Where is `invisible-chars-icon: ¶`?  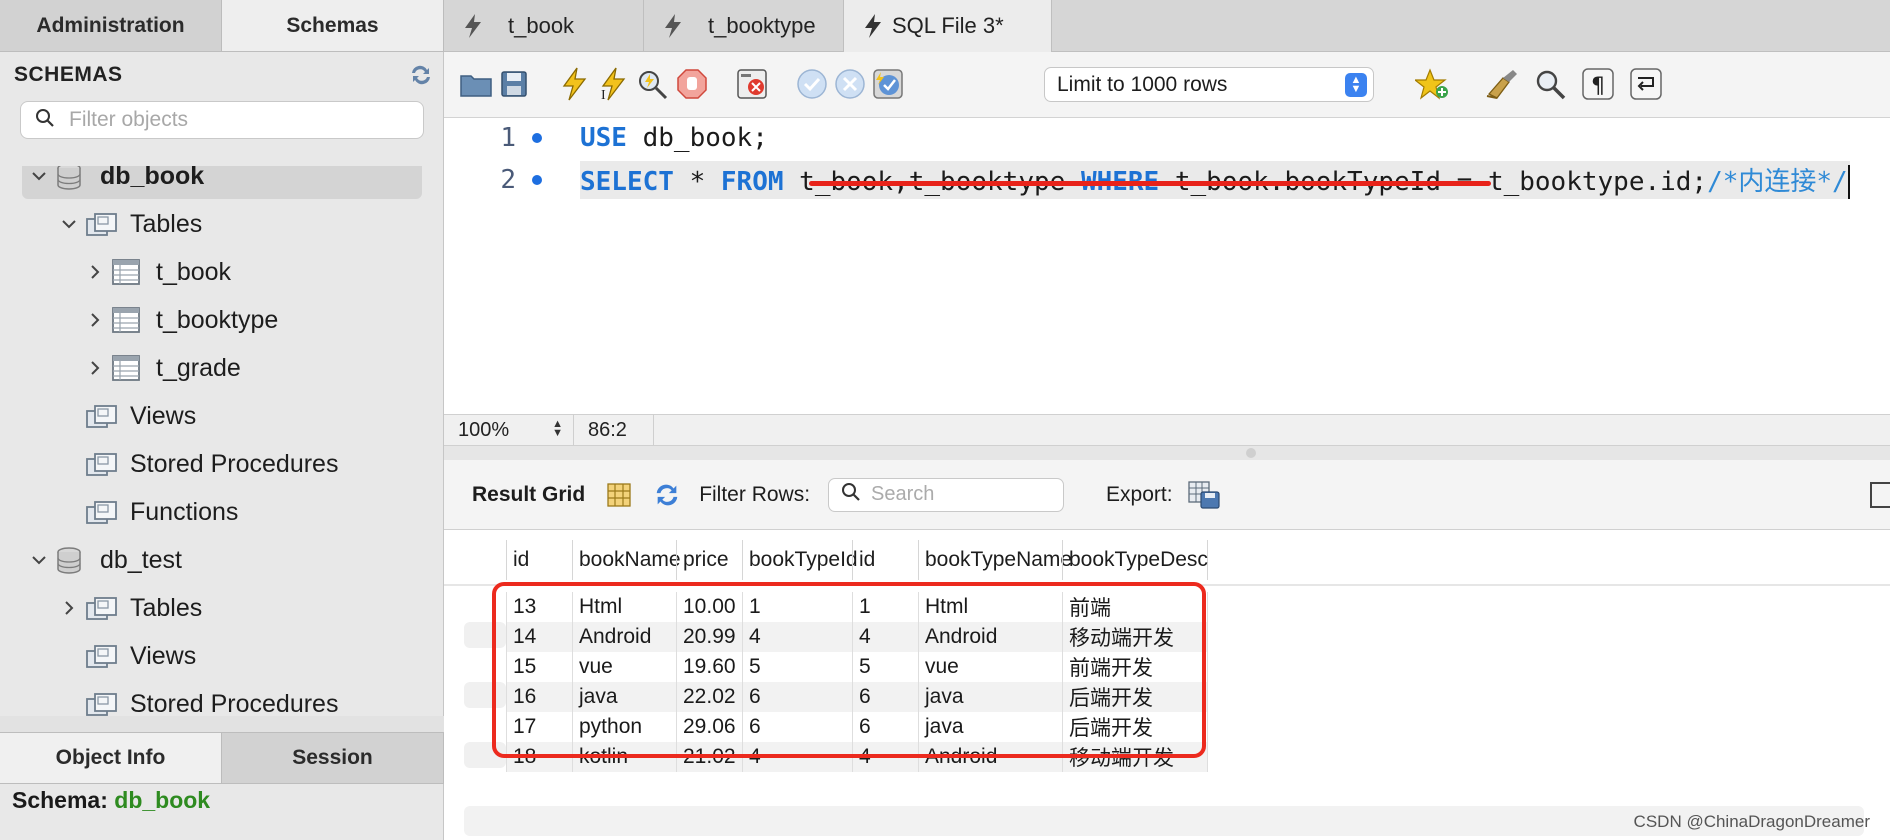
invisible-chars-icon: ¶ is located at coordinates (1598, 84).